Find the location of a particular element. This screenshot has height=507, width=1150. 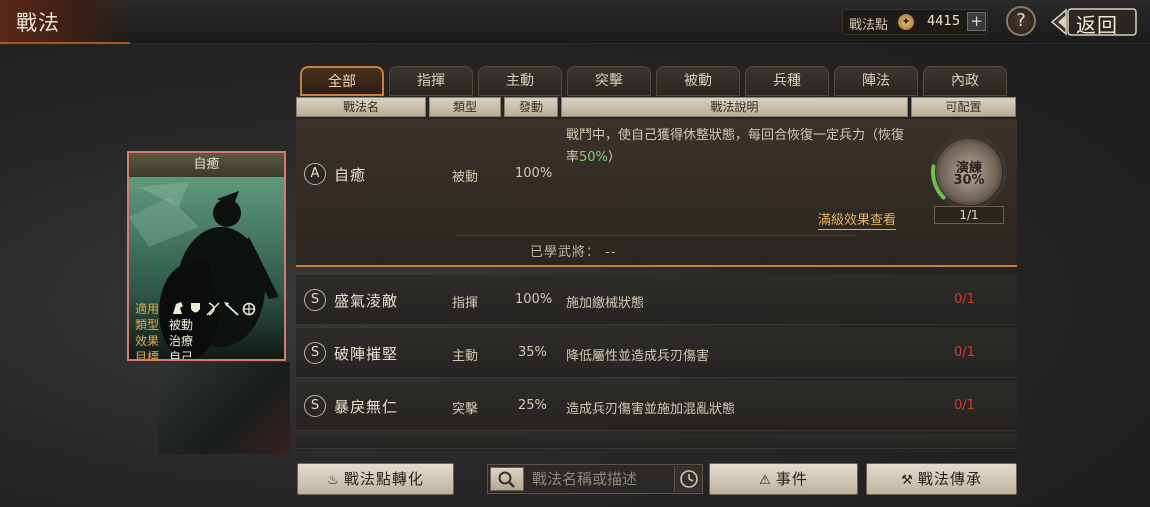

history-button is located at coordinates (688, 479).